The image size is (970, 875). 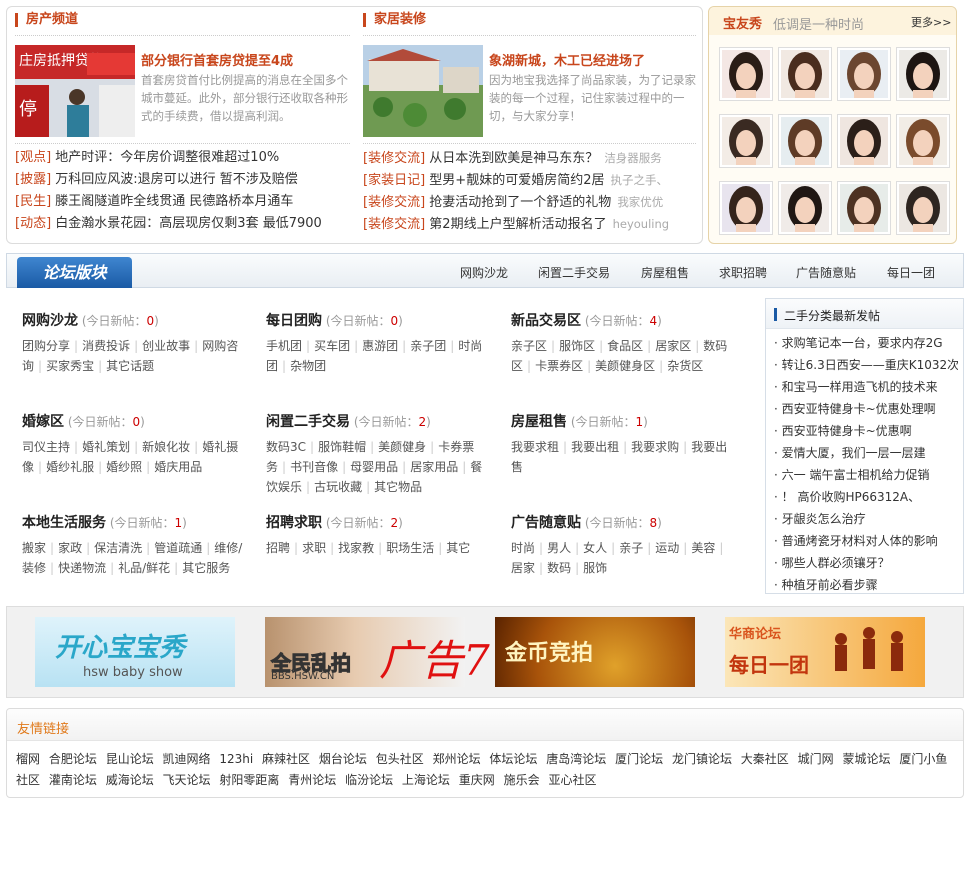 I want to click on subforum-link: 司仪主持, so click(x=46, y=447).